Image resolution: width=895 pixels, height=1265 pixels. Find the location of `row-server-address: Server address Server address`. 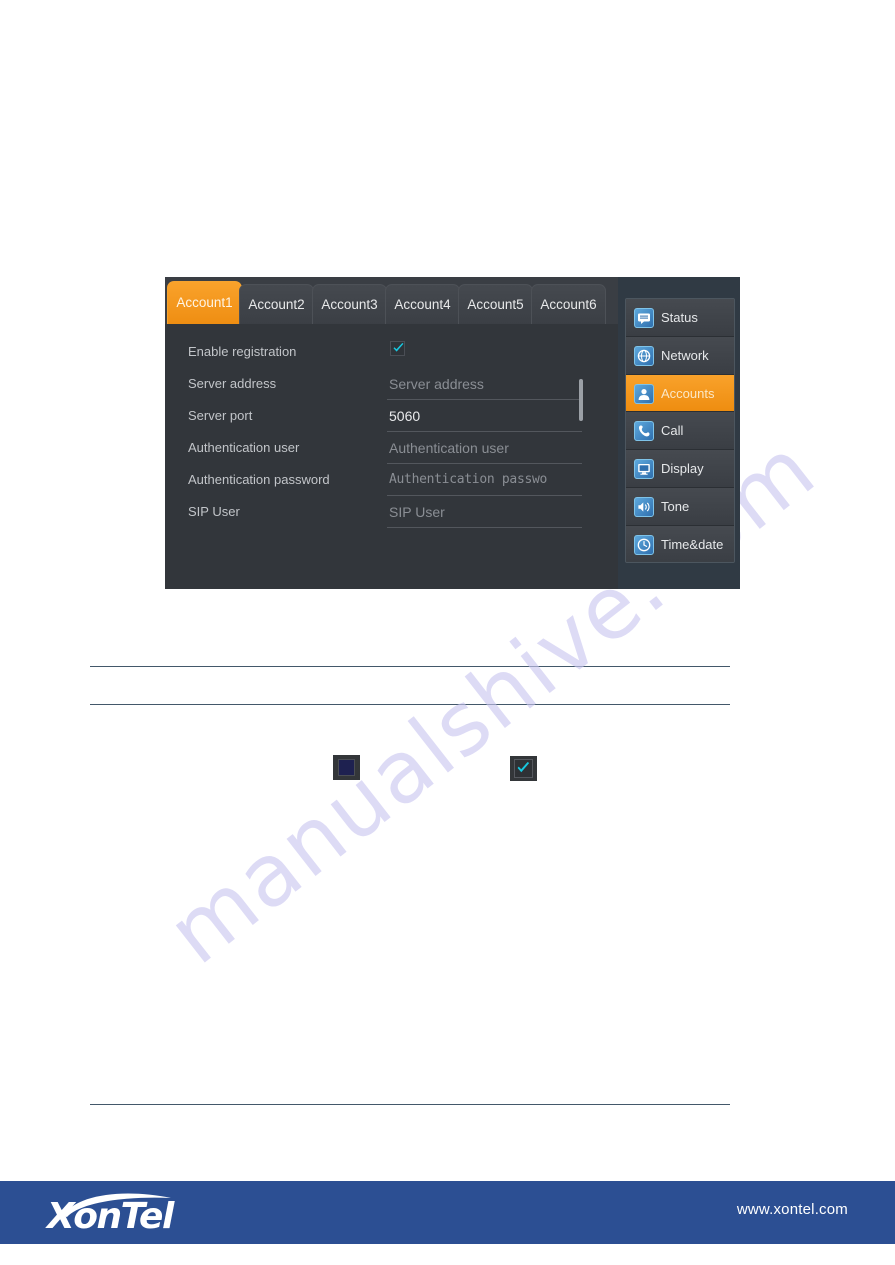

row-server-address: Server address Server address is located at coordinates (391, 387).